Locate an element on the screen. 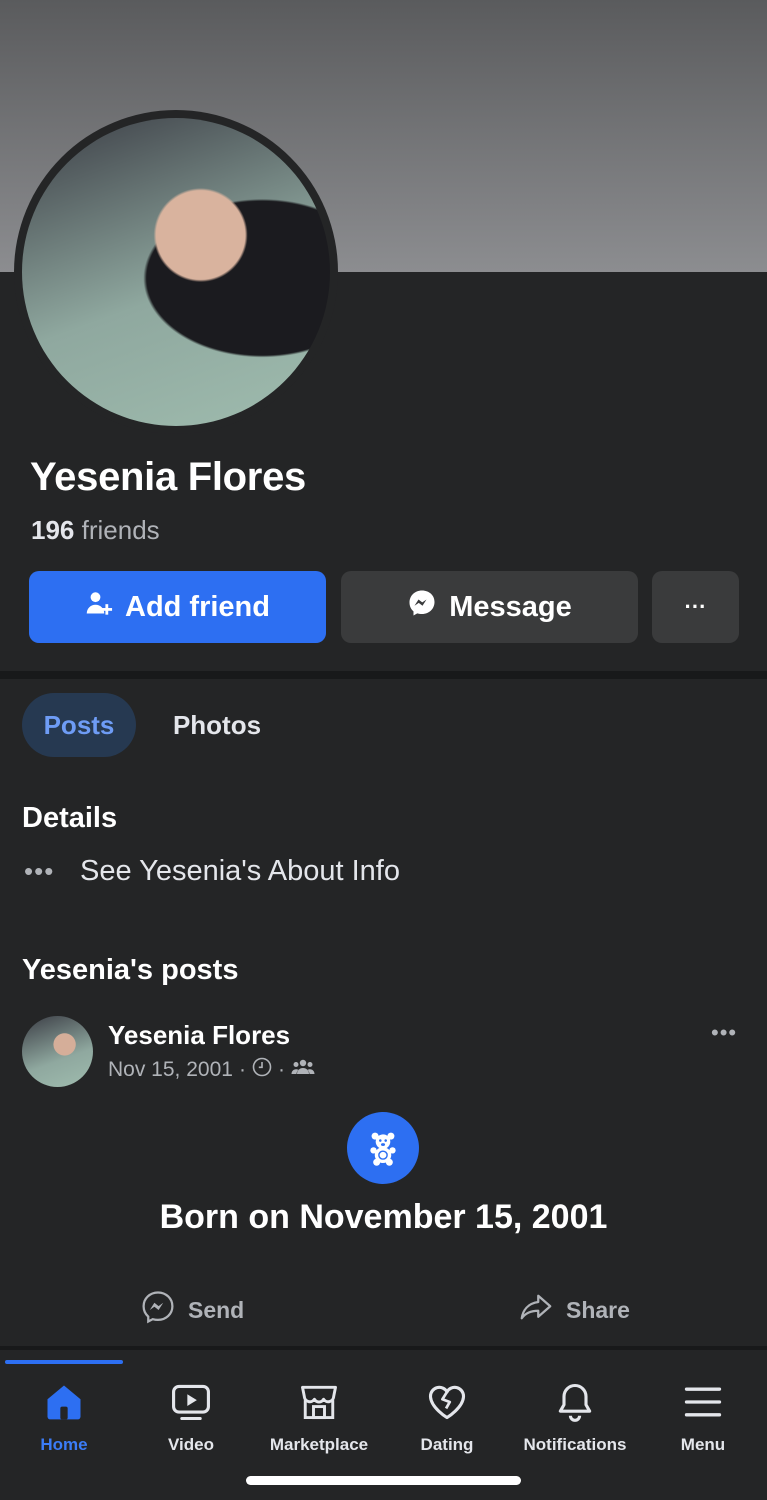  tab-photos: Photos is located at coordinates (217, 725).